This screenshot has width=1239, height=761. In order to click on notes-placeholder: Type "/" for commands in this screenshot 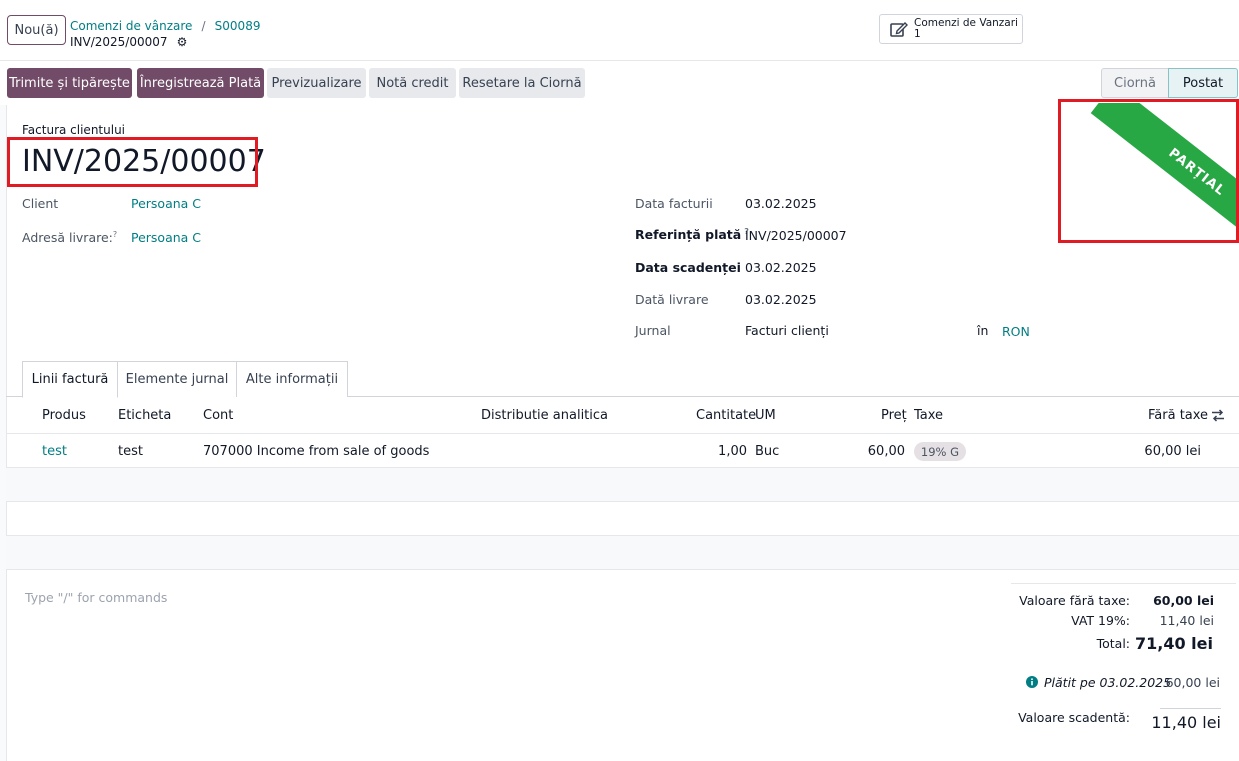, I will do `click(96, 597)`.